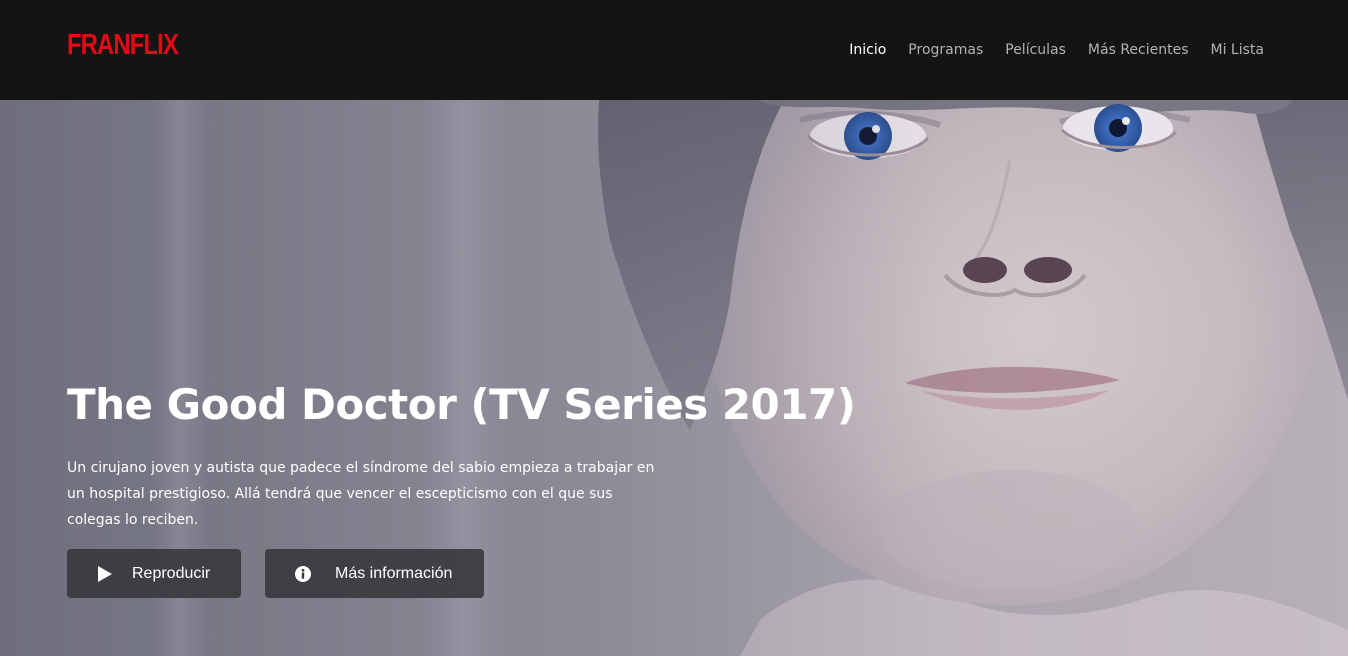 Image resolution: width=1348 pixels, height=656 pixels. What do you see at coordinates (171, 573) in the screenshot?
I see `play-button-label: Reproducir` at bounding box center [171, 573].